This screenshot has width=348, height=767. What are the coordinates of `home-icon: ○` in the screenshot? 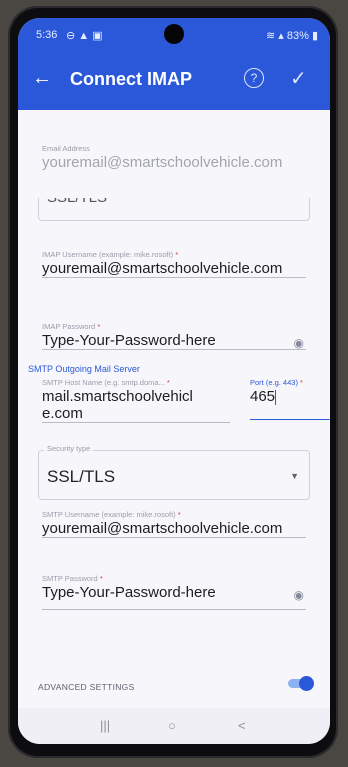 It's located at (172, 725).